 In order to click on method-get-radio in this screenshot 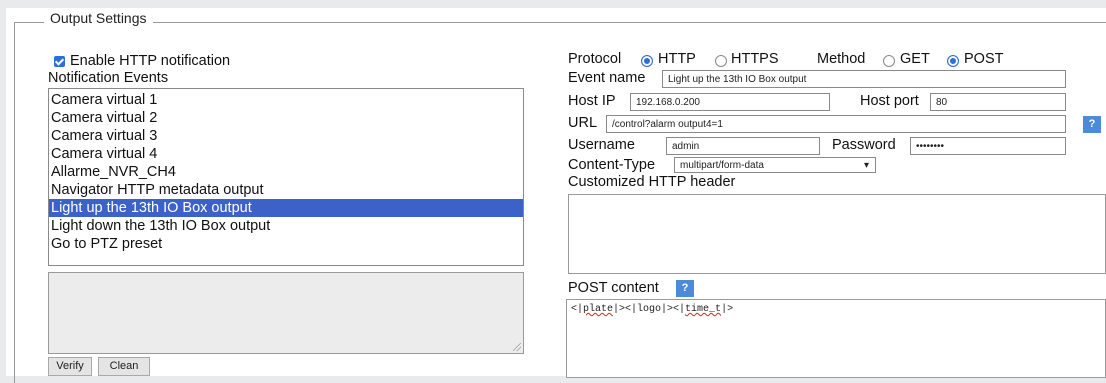, I will do `click(889, 61)`.